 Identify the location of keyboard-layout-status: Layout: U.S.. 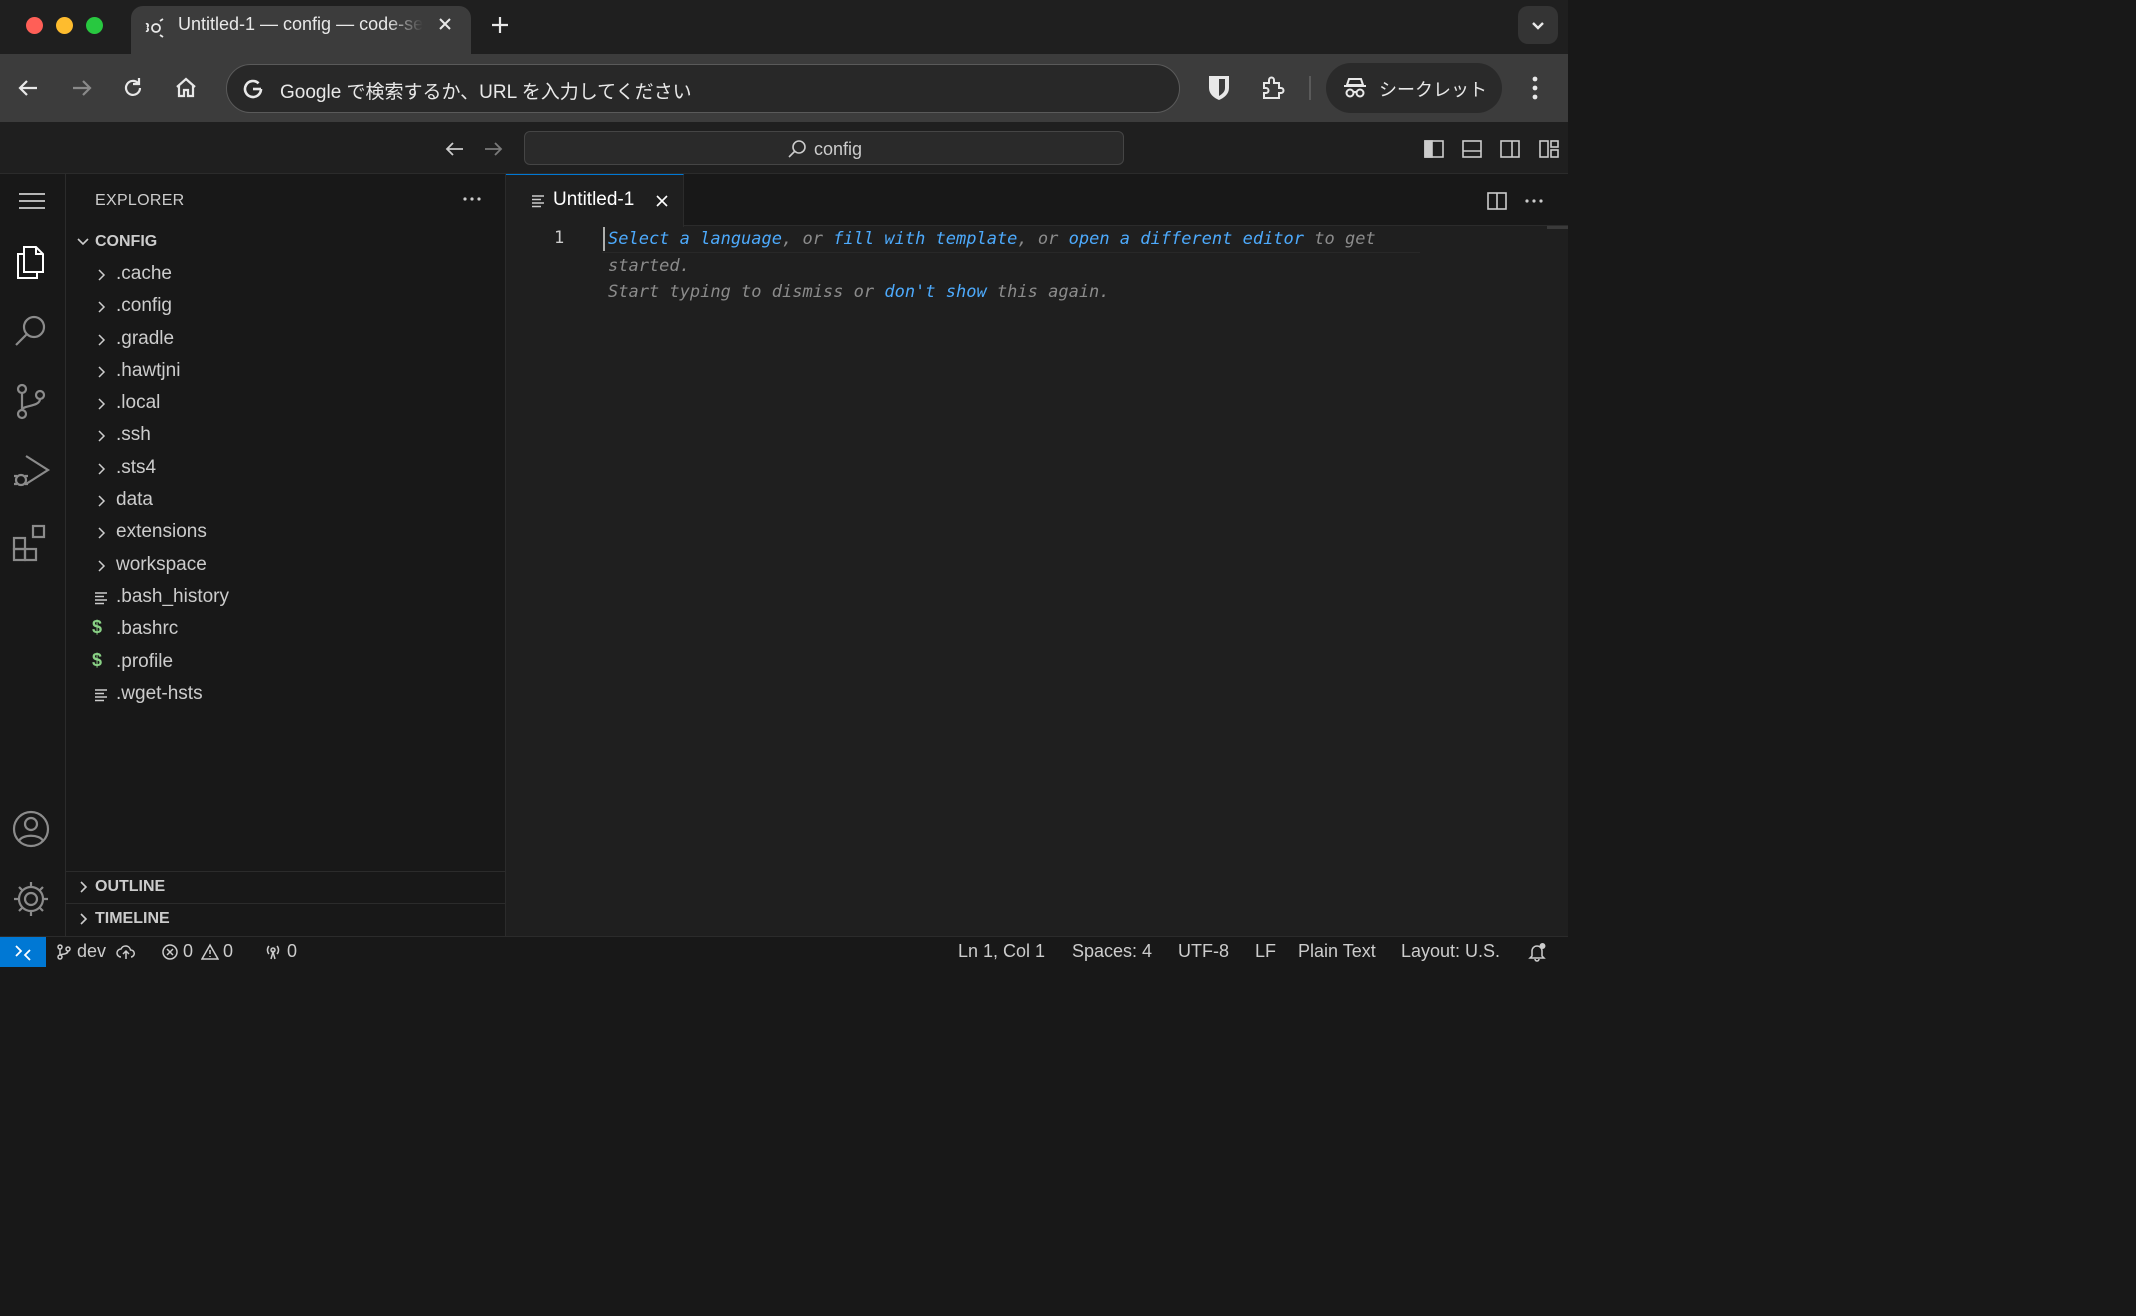
(1450, 951).